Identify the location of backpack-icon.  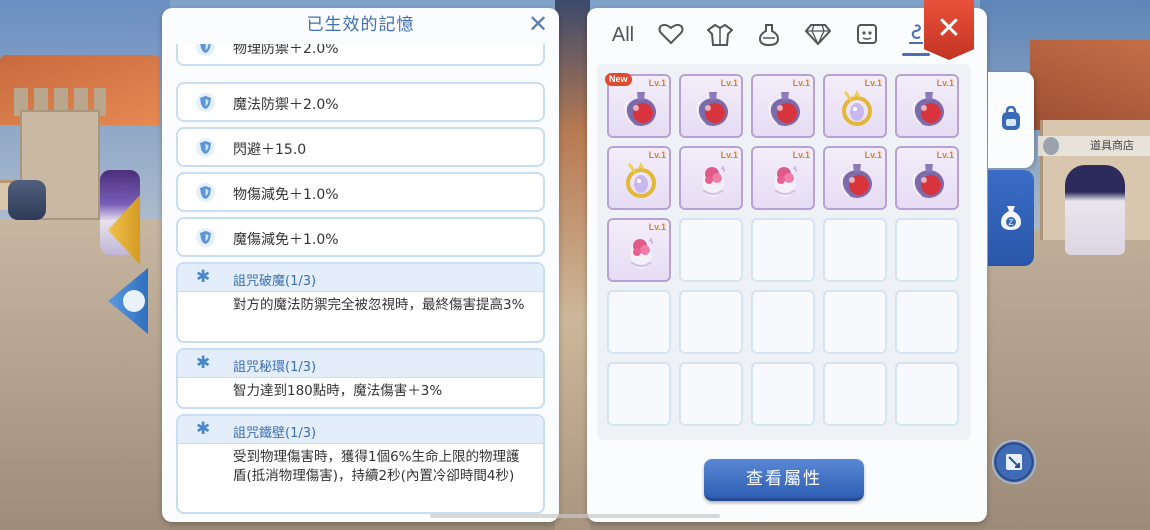
(1011, 118).